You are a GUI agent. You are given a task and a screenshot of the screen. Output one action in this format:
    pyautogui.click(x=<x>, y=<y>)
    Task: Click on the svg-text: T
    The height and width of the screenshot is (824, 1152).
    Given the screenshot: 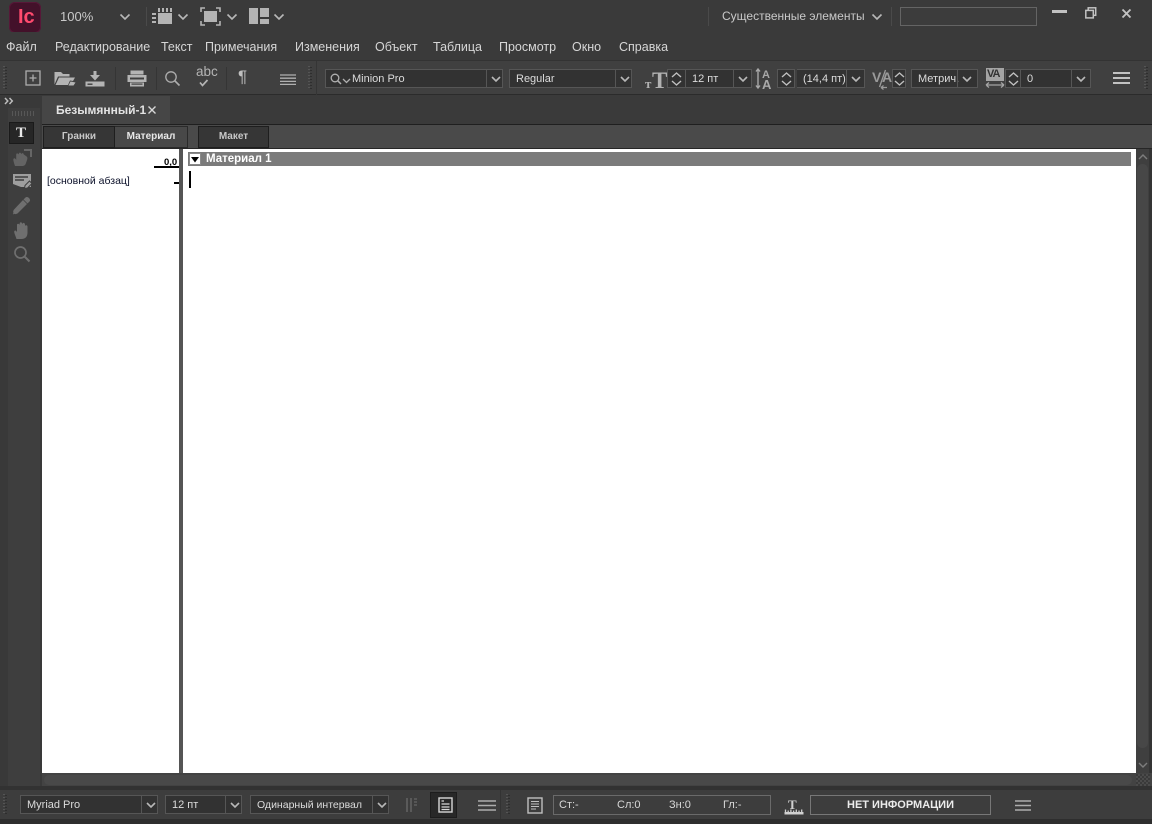 What is the action you would take?
    pyautogui.click(x=659, y=79)
    